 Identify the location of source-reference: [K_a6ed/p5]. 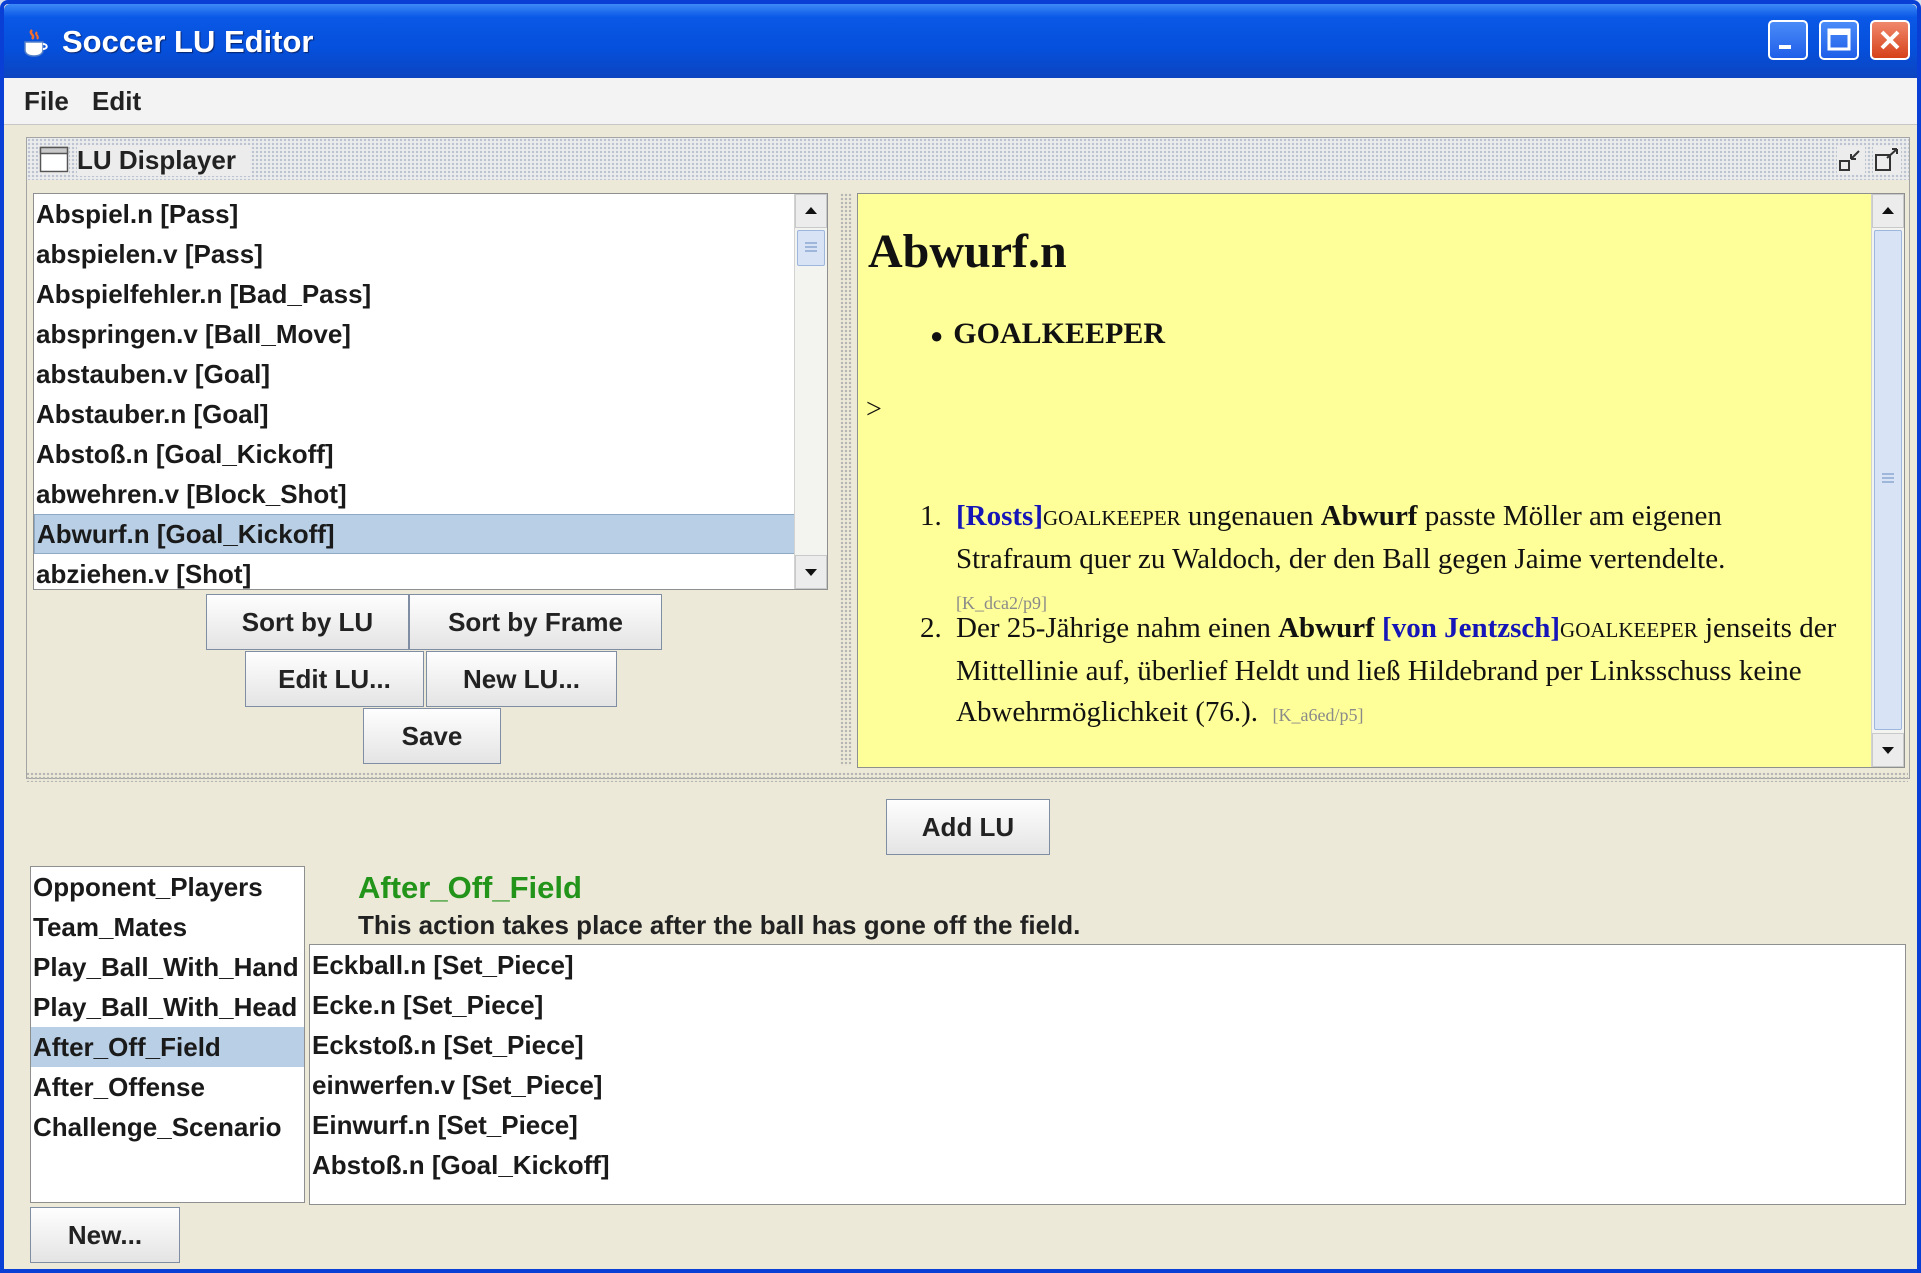
(1318, 715).